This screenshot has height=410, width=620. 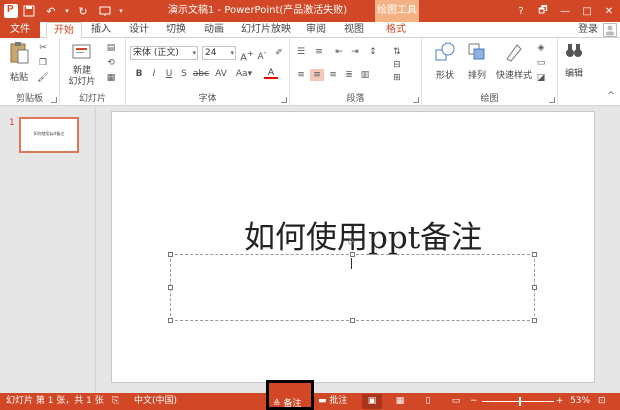 I want to click on shape-outline-icon: ▭, so click(x=541, y=63).